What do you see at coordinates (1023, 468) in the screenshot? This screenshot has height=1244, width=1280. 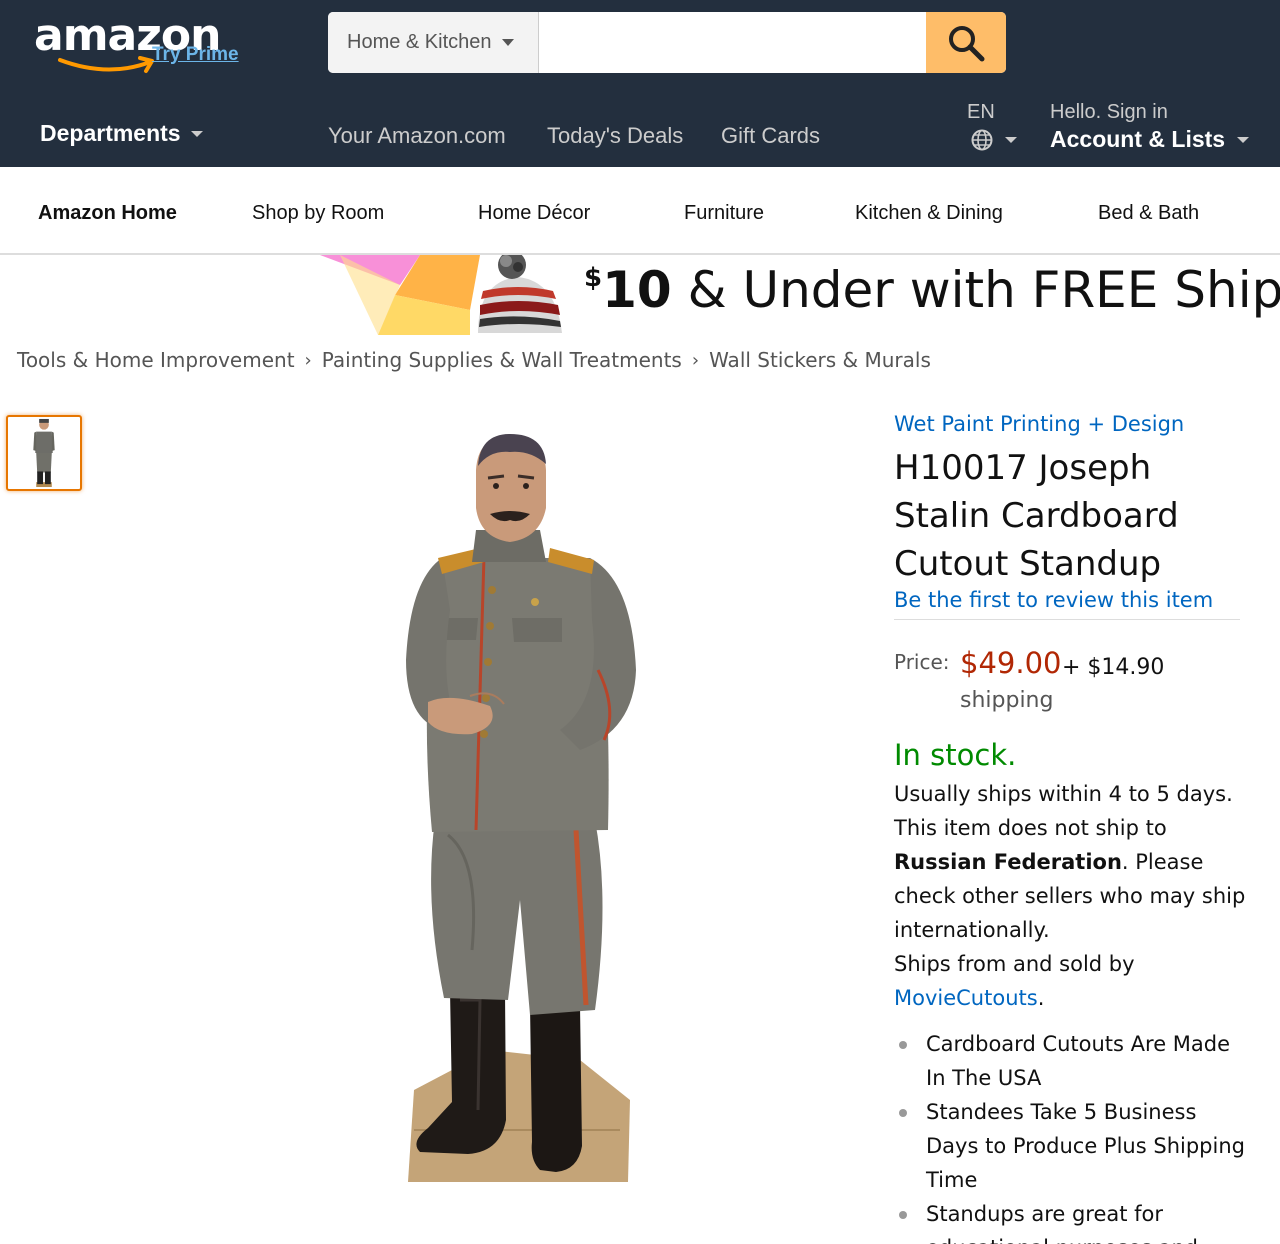 I see `product-title-line: H10017 Joseph` at bounding box center [1023, 468].